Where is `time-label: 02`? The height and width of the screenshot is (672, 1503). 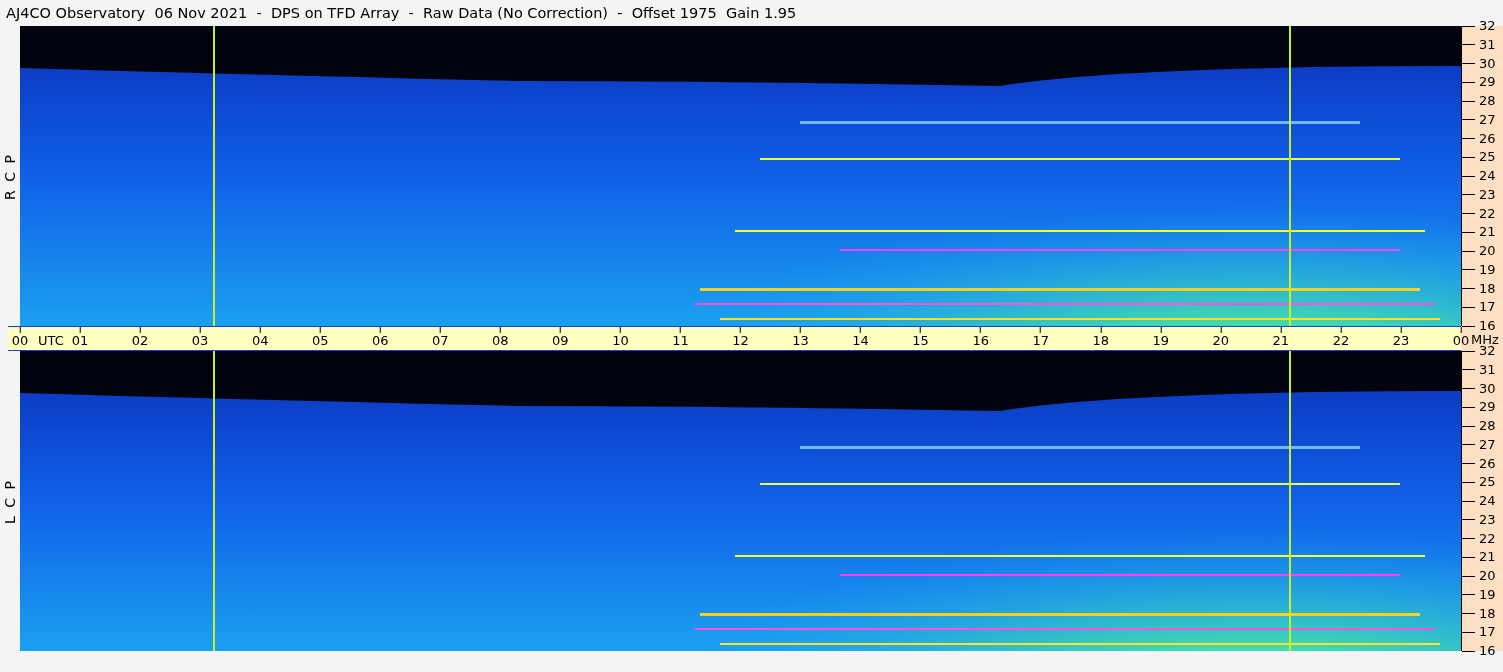 time-label: 02 is located at coordinates (140, 340).